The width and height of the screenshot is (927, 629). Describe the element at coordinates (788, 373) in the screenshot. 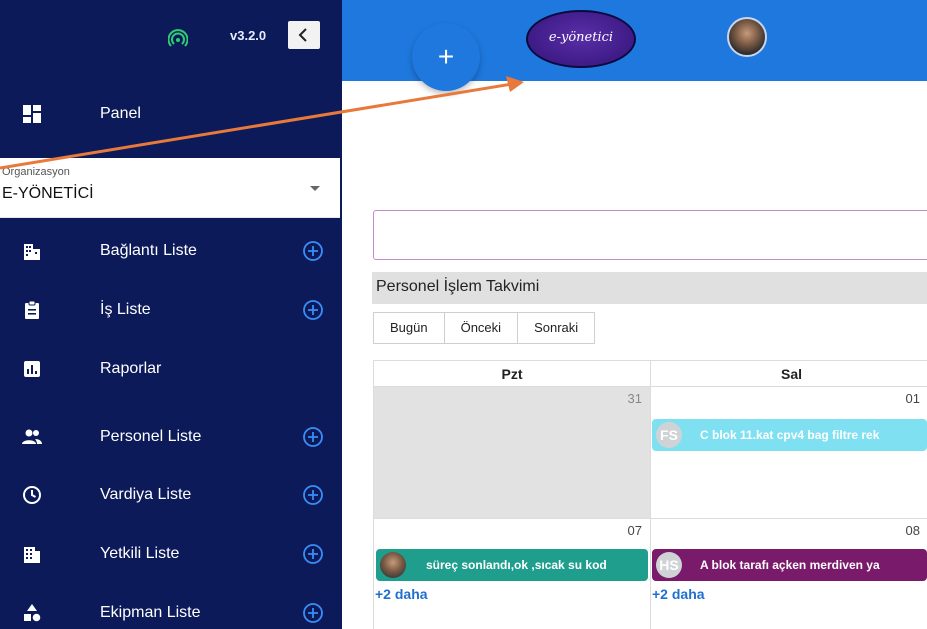

I see `weekday-header-tuesday: Sal` at that location.